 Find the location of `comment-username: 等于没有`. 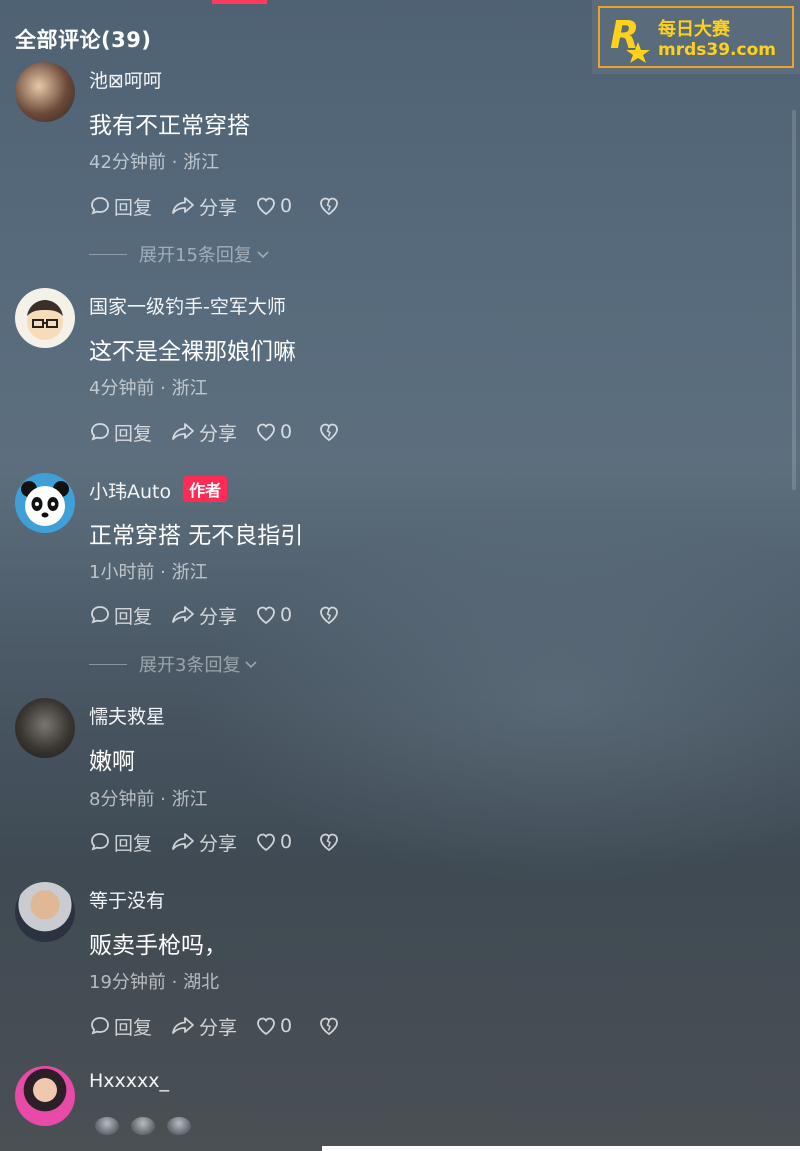

comment-username: 等于没有 is located at coordinates (127, 899).